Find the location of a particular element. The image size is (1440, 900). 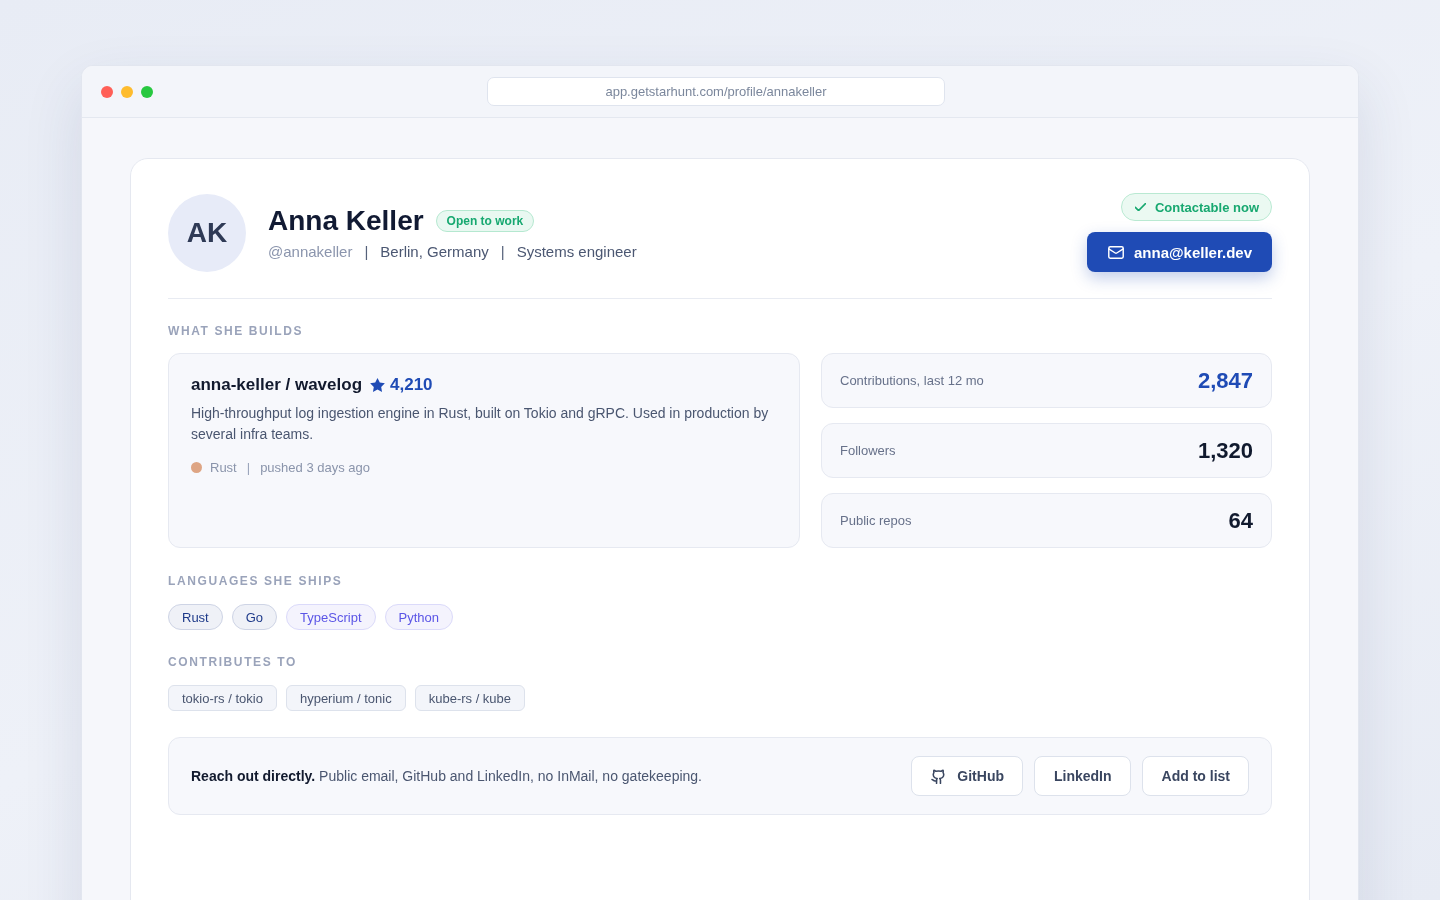

stat-value: 64 is located at coordinates (1240, 520).